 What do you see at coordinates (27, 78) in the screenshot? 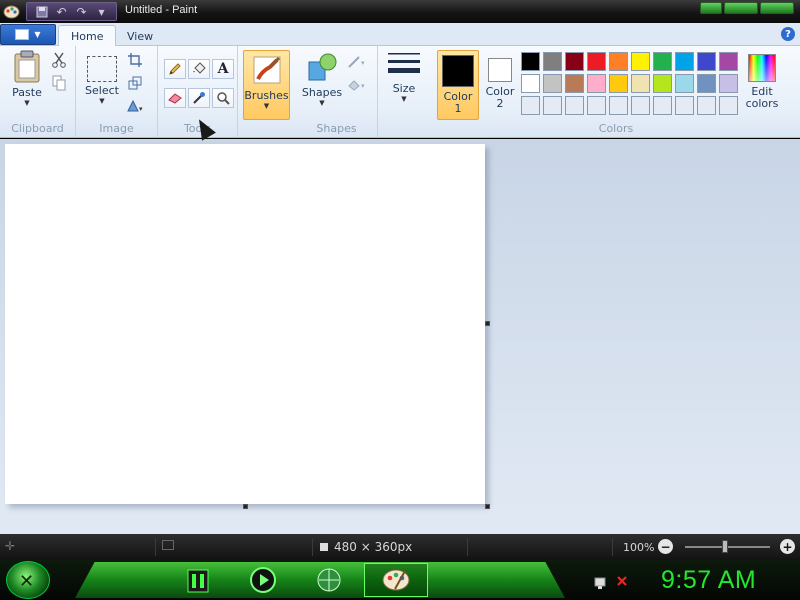
I see `paste-button: Paste ▼` at bounding box center [27, 78].